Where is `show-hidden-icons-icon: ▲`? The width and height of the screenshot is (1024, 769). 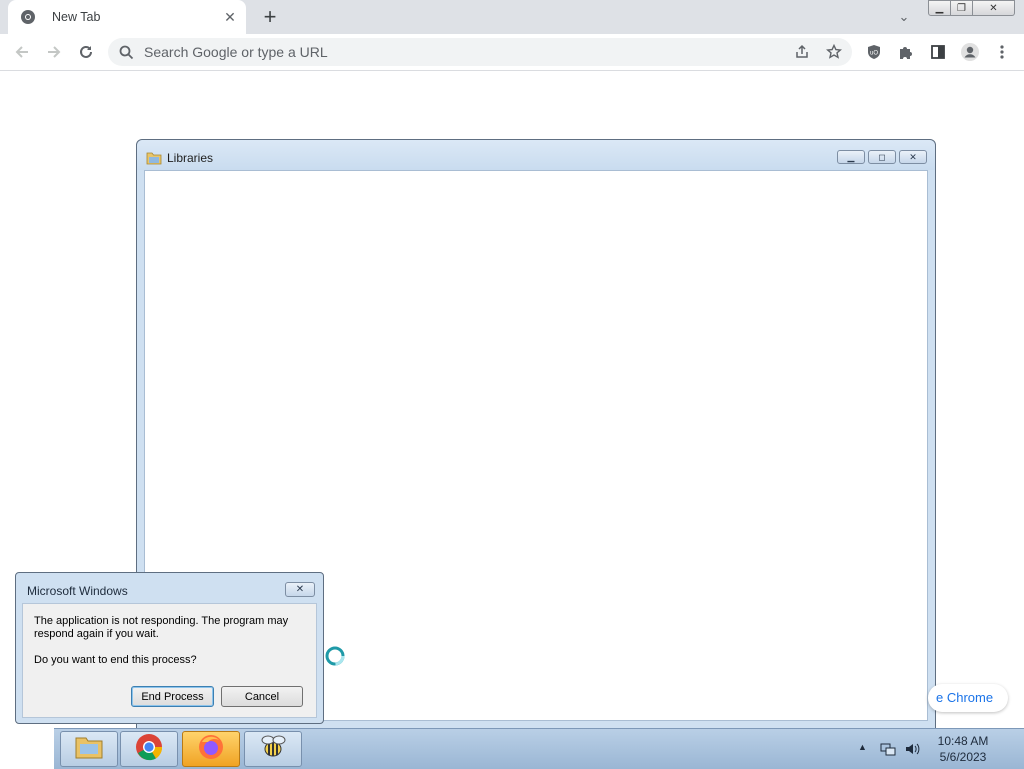
show-hidden-icons-icon: ▲ is located at coordinates (862, 747).